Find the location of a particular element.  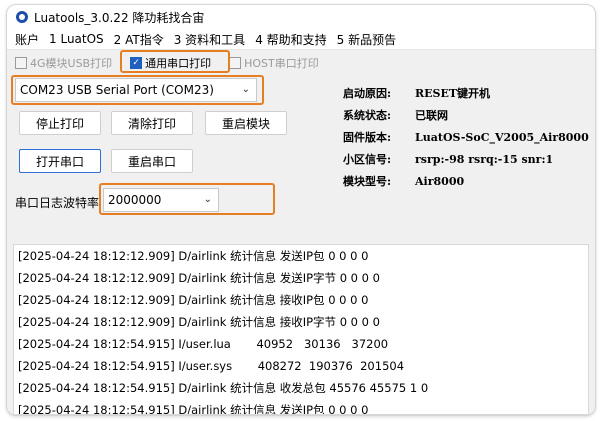

system-status-row: 系统状态: 已联网 is located at coordinates (395, 115).